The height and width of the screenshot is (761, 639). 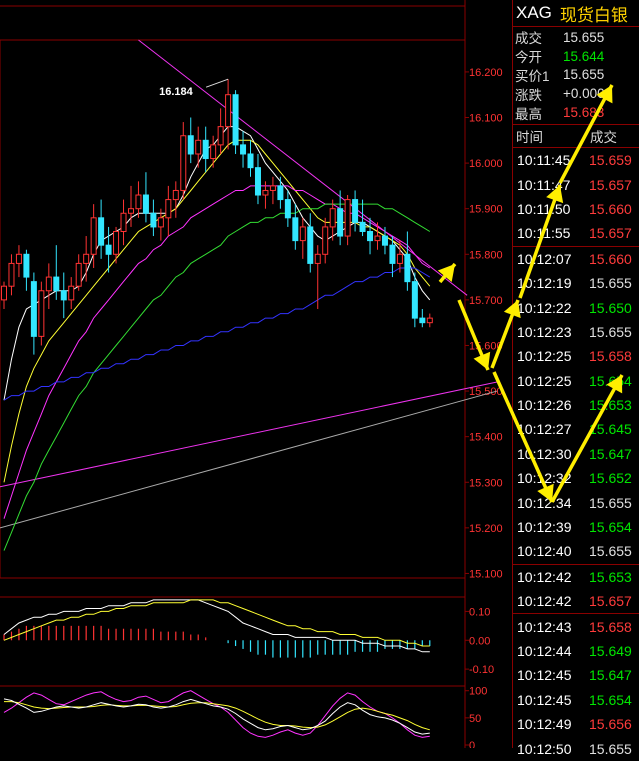 I want to click on tick-row: 10:12:30 15.647, so click(x=576, y=454).